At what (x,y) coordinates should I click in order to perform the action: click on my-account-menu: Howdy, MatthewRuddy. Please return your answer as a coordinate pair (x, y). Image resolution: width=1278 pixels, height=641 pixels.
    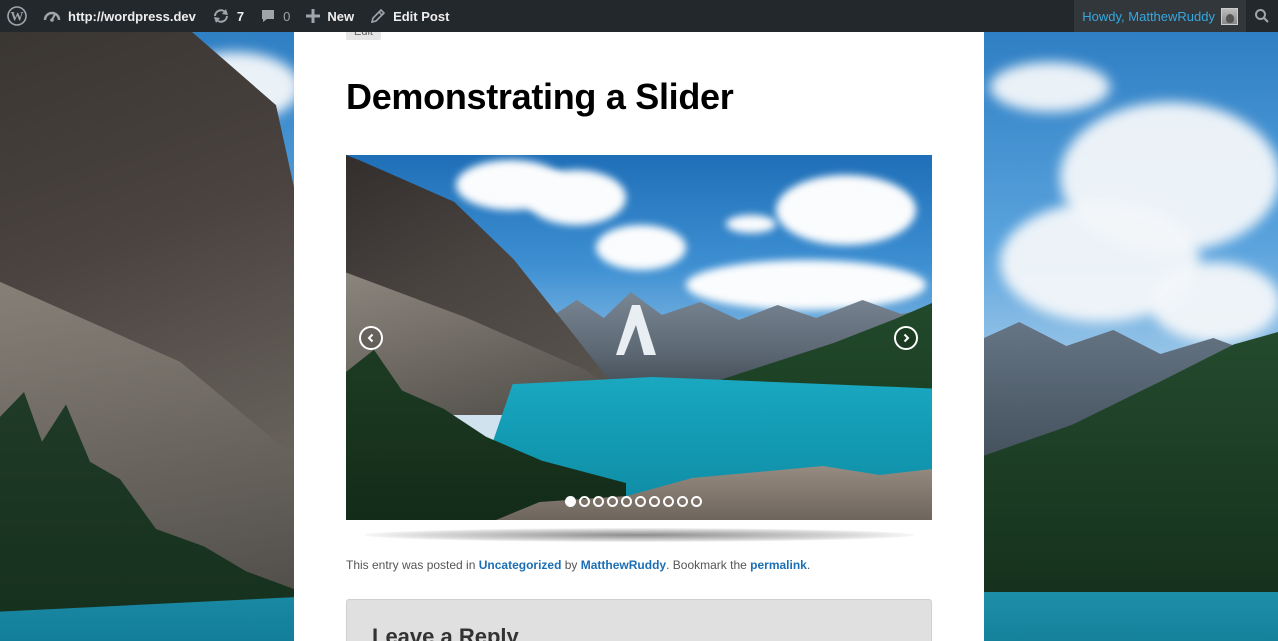
    Looking at the image, I should click on (1160, 16).